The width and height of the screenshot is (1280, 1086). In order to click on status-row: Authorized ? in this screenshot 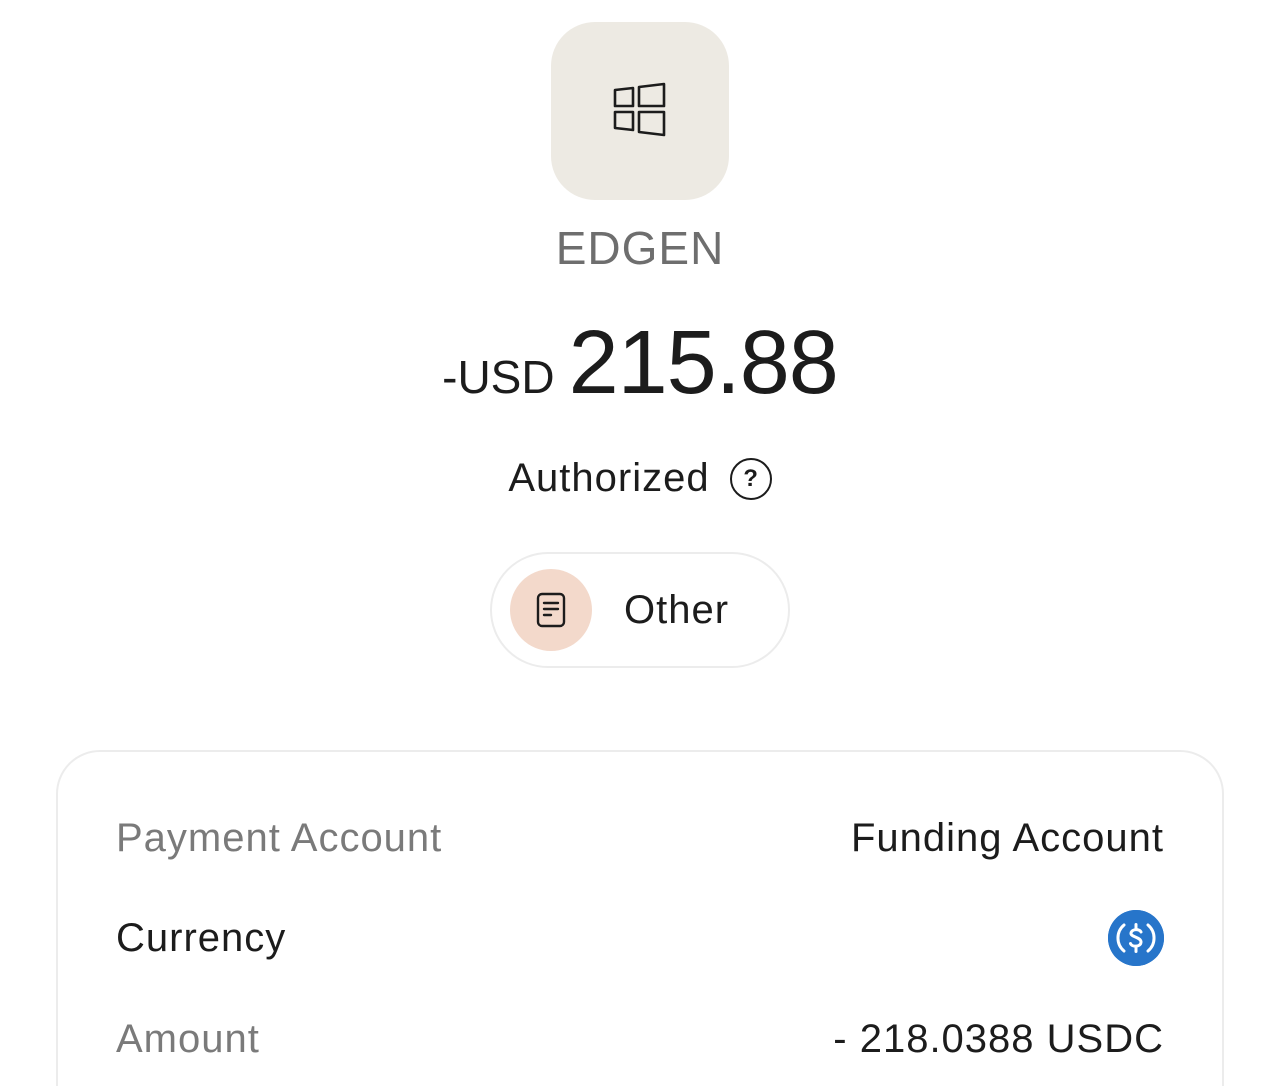, I will do `click(640, 478)`.